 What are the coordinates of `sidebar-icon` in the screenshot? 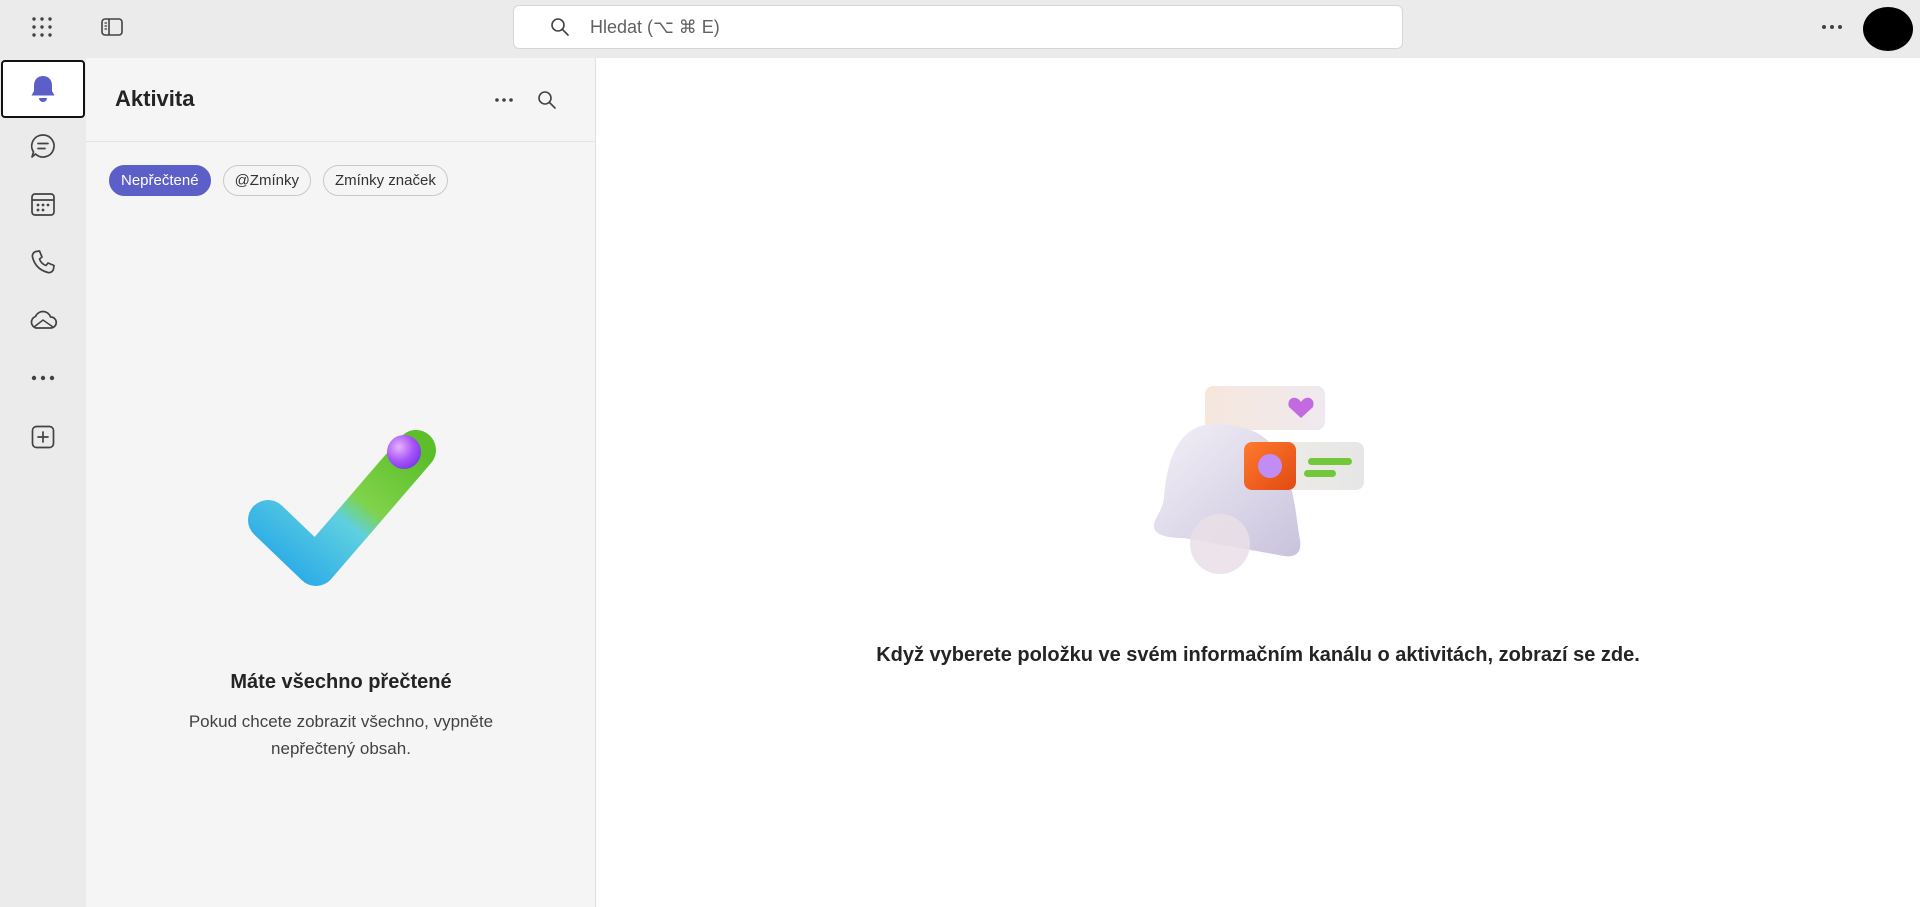 It's located at (112, 27).